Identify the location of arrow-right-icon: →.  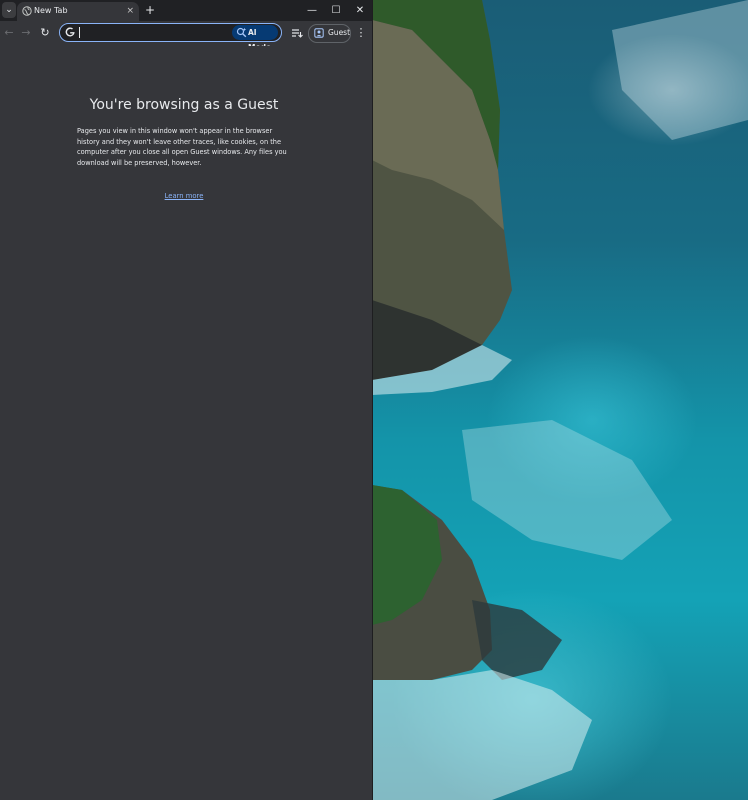
(26, 32).